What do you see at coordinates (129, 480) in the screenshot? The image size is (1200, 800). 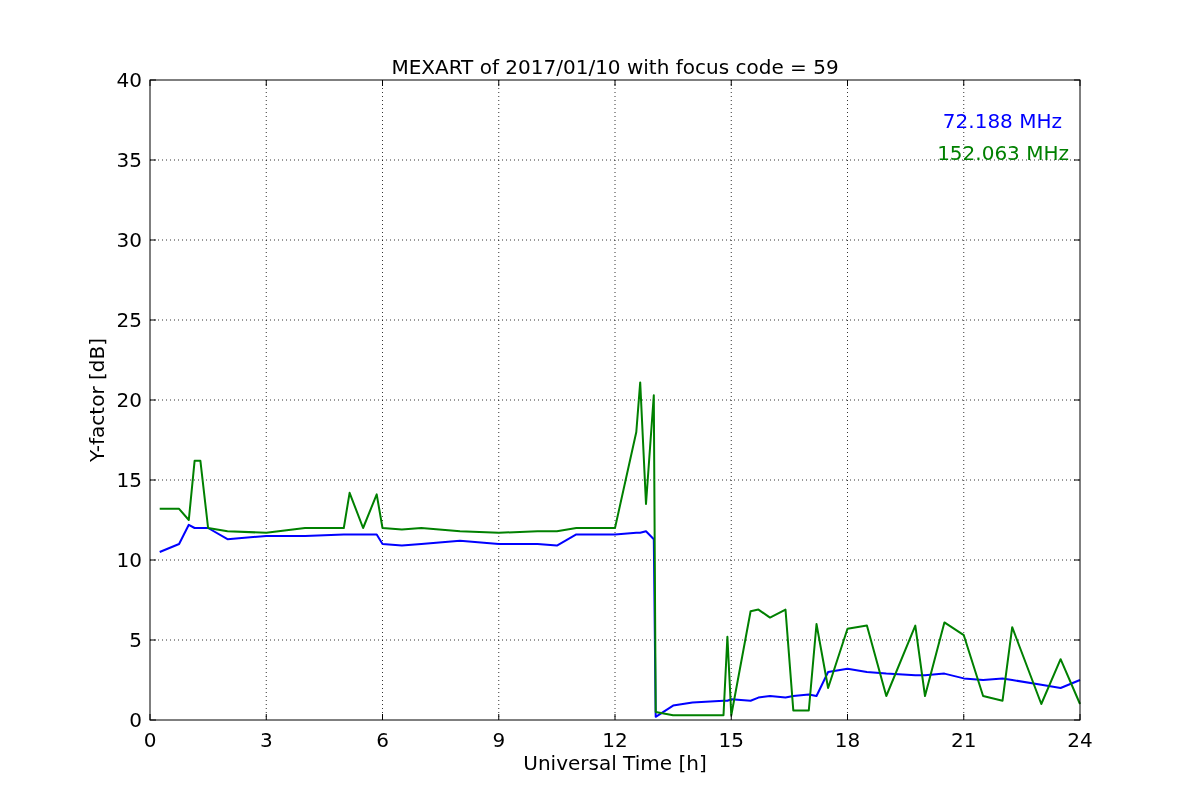 I see `y-tick-label: 15` at bounding box center [129, 480].